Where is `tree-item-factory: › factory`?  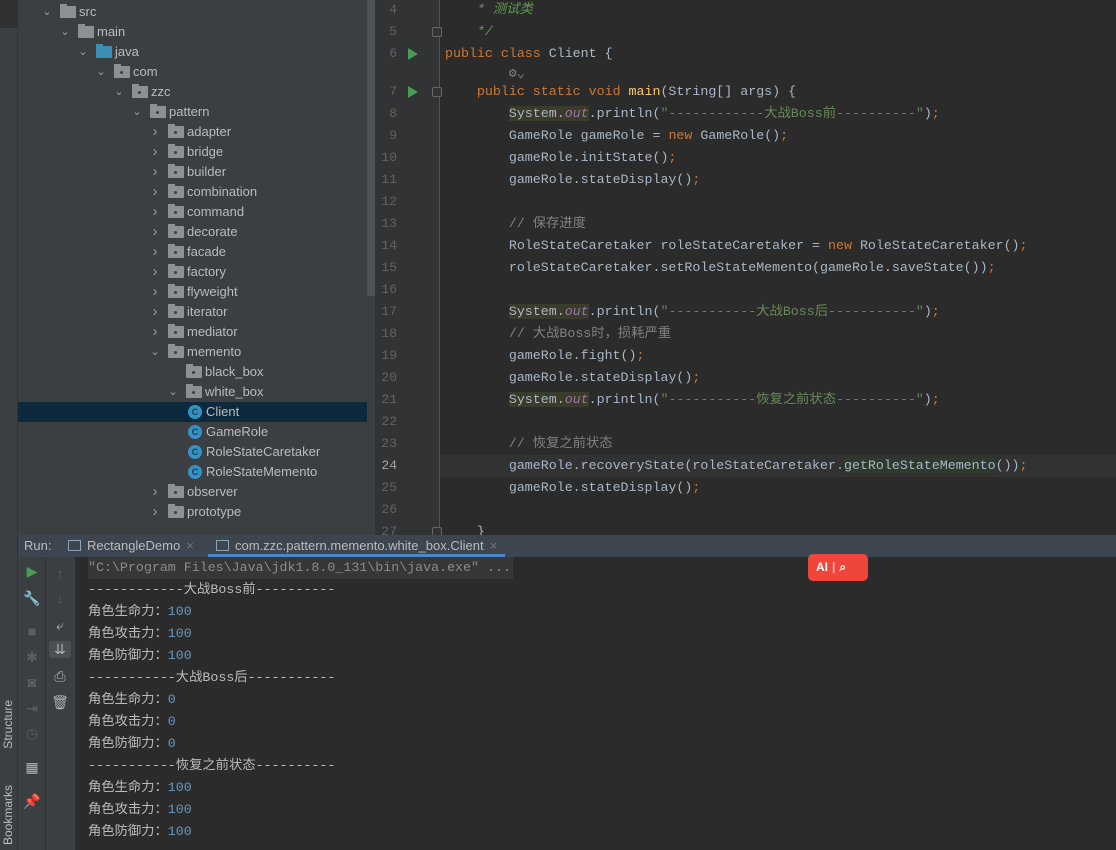 tree-item-factory: › factory is located at coordinates (192, 272).